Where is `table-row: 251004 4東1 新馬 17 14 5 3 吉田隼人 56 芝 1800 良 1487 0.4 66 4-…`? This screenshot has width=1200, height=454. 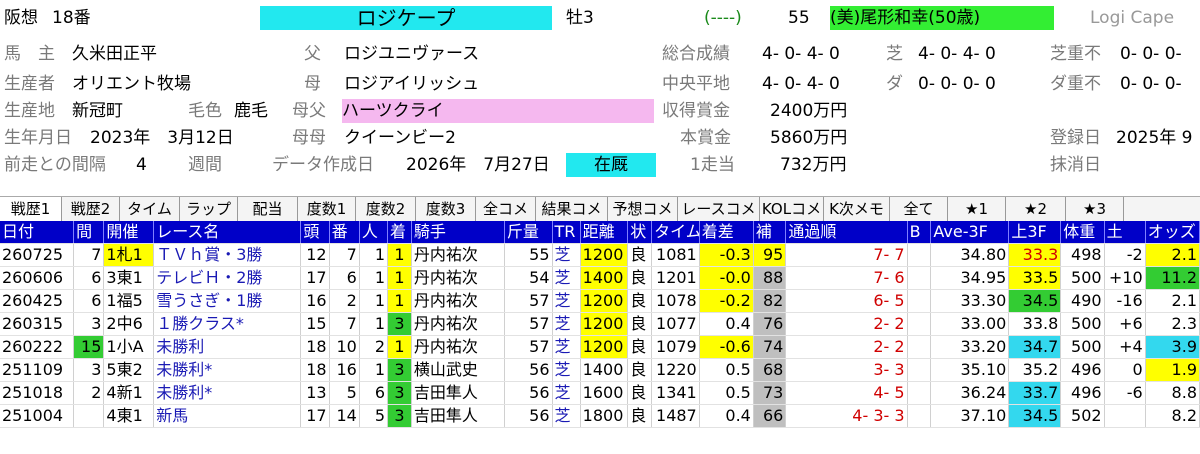
table-row: 251004 4東1 新馬 17 14 5 3 吉田隼人 56 芝 1800 良 1487 0.4 66 4-… is located at coordinates (600, 416).